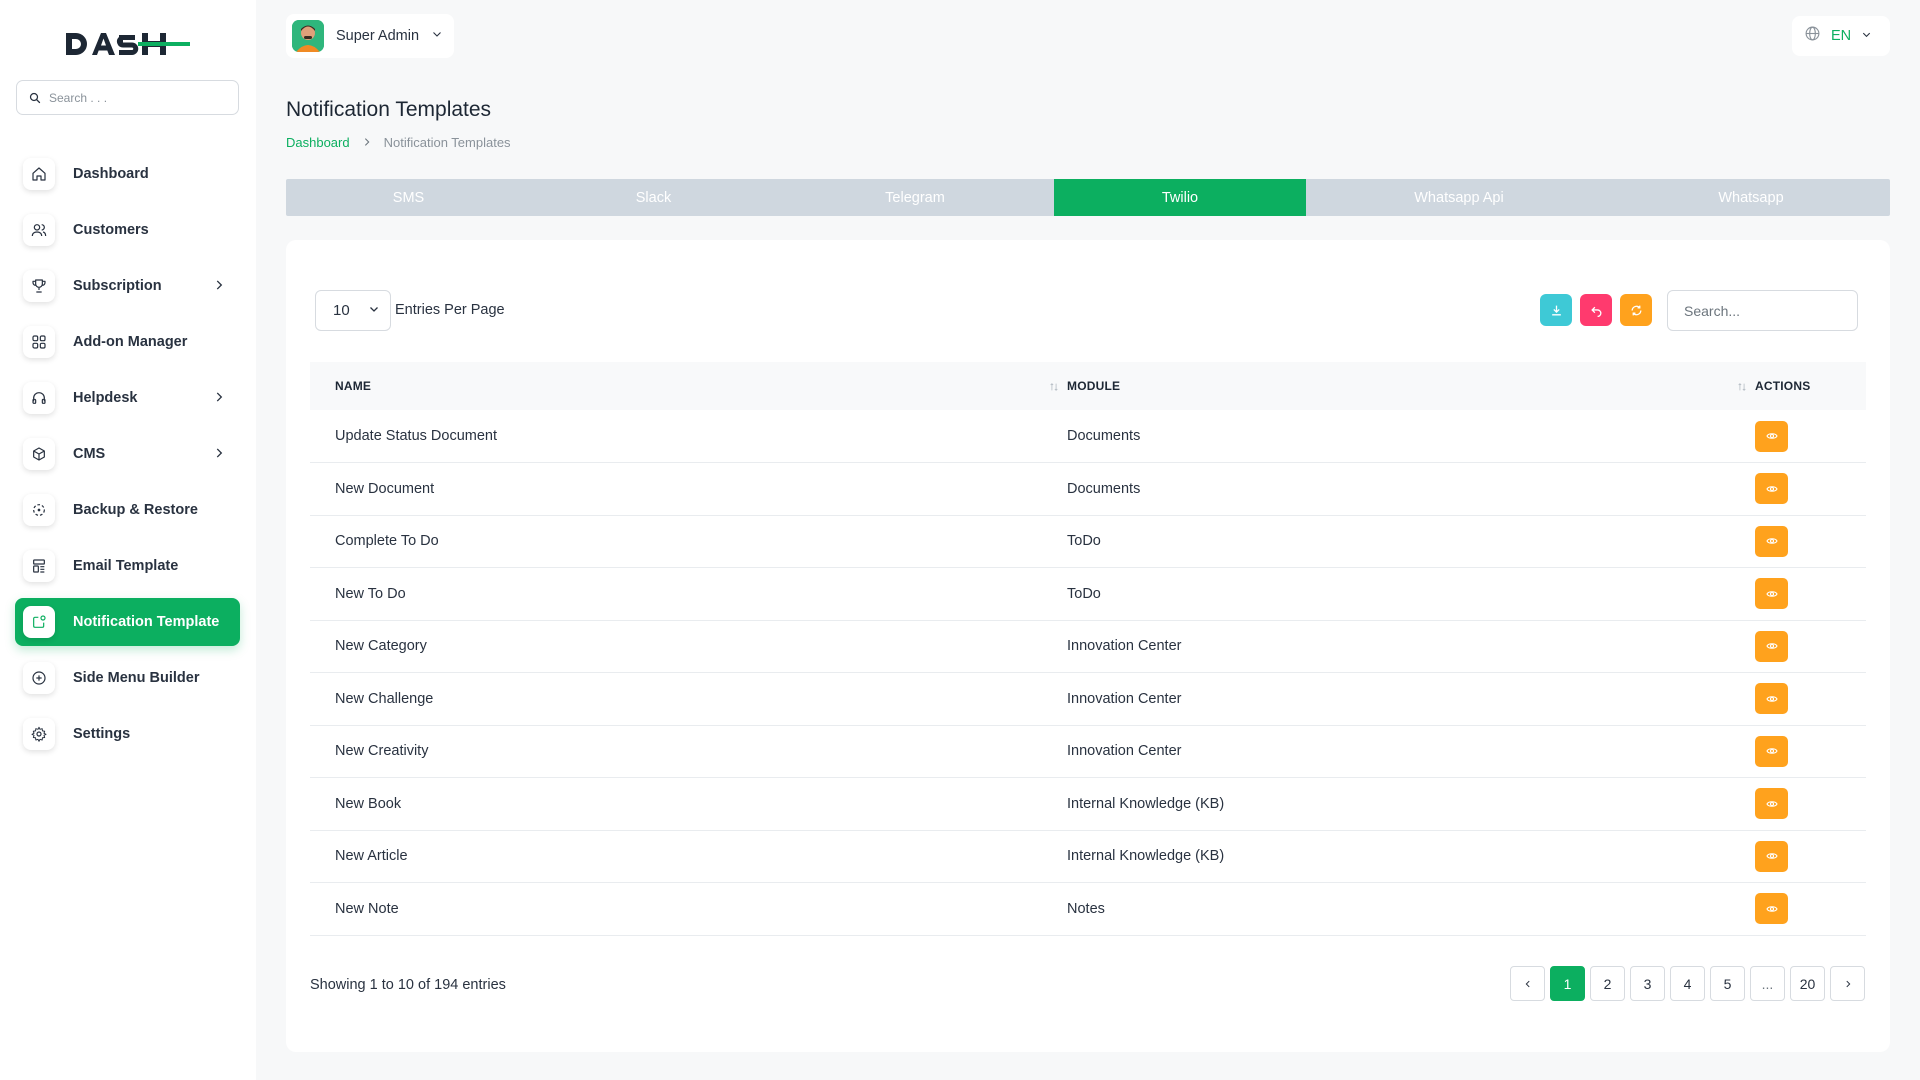  What do you see at coordinates (370, 36) in the screenshot?
I see `user-menu: Super Admin` at bounding box center [370, 36].